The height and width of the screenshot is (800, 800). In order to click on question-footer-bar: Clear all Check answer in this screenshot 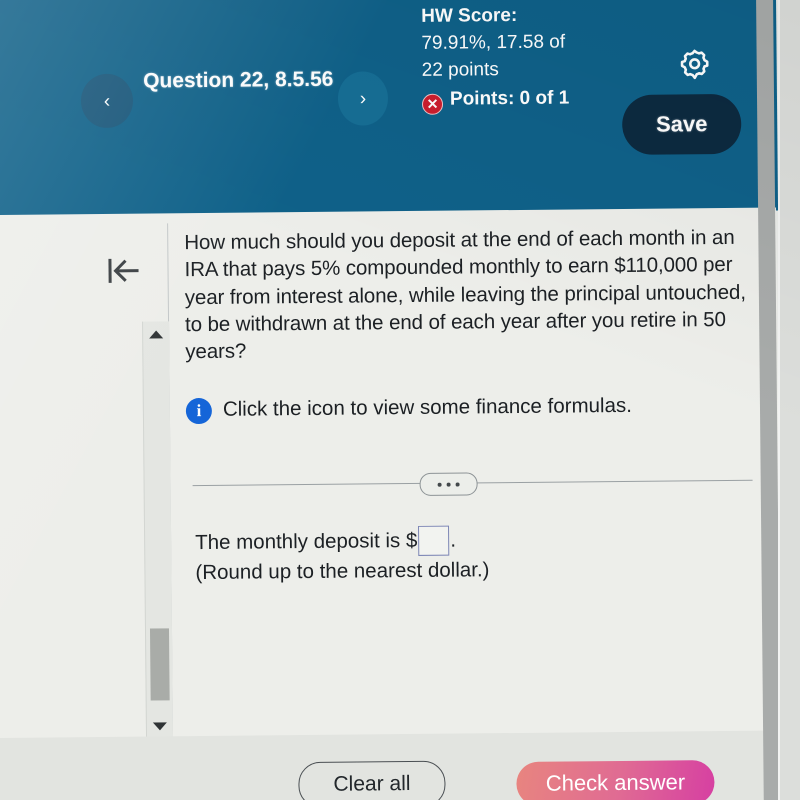, I will do `click(388, 765)`.